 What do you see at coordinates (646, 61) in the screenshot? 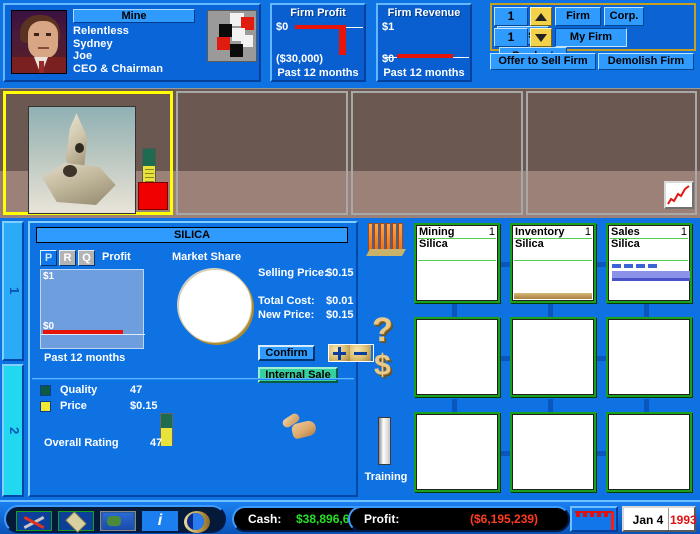
I see `demolish-firm-button: Demolish Firm` at bounding box center [646, 61].